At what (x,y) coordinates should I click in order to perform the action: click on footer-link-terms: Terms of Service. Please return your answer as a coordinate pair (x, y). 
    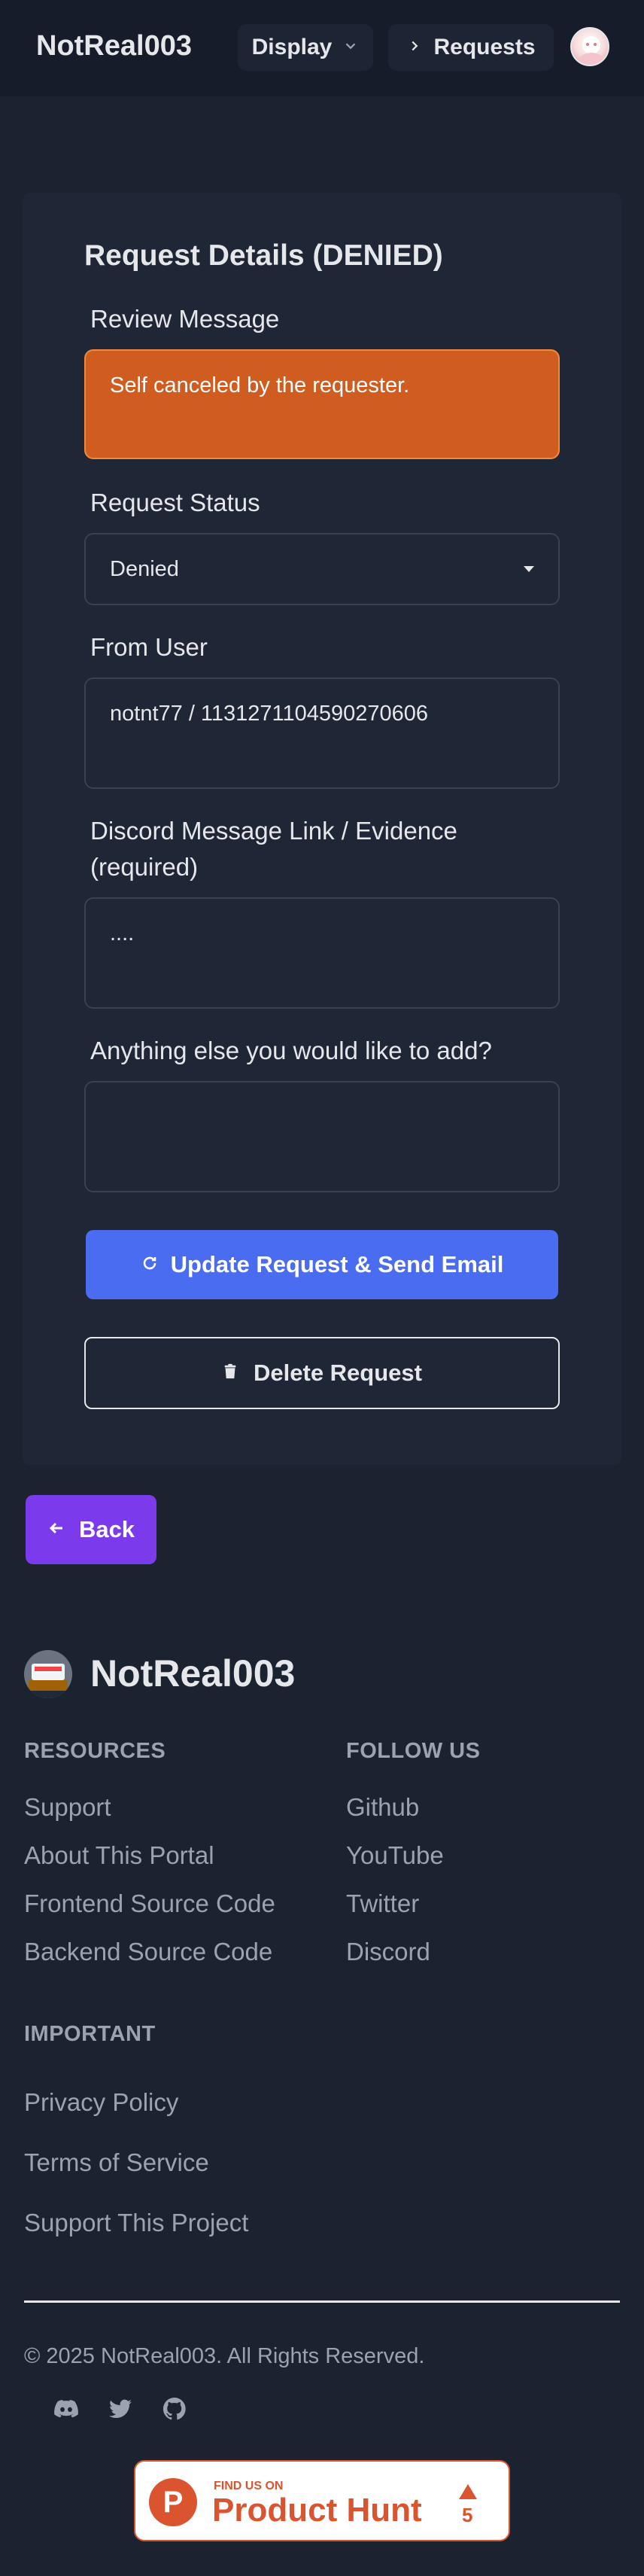
    Looking at the image, I should click on (117, 2163).